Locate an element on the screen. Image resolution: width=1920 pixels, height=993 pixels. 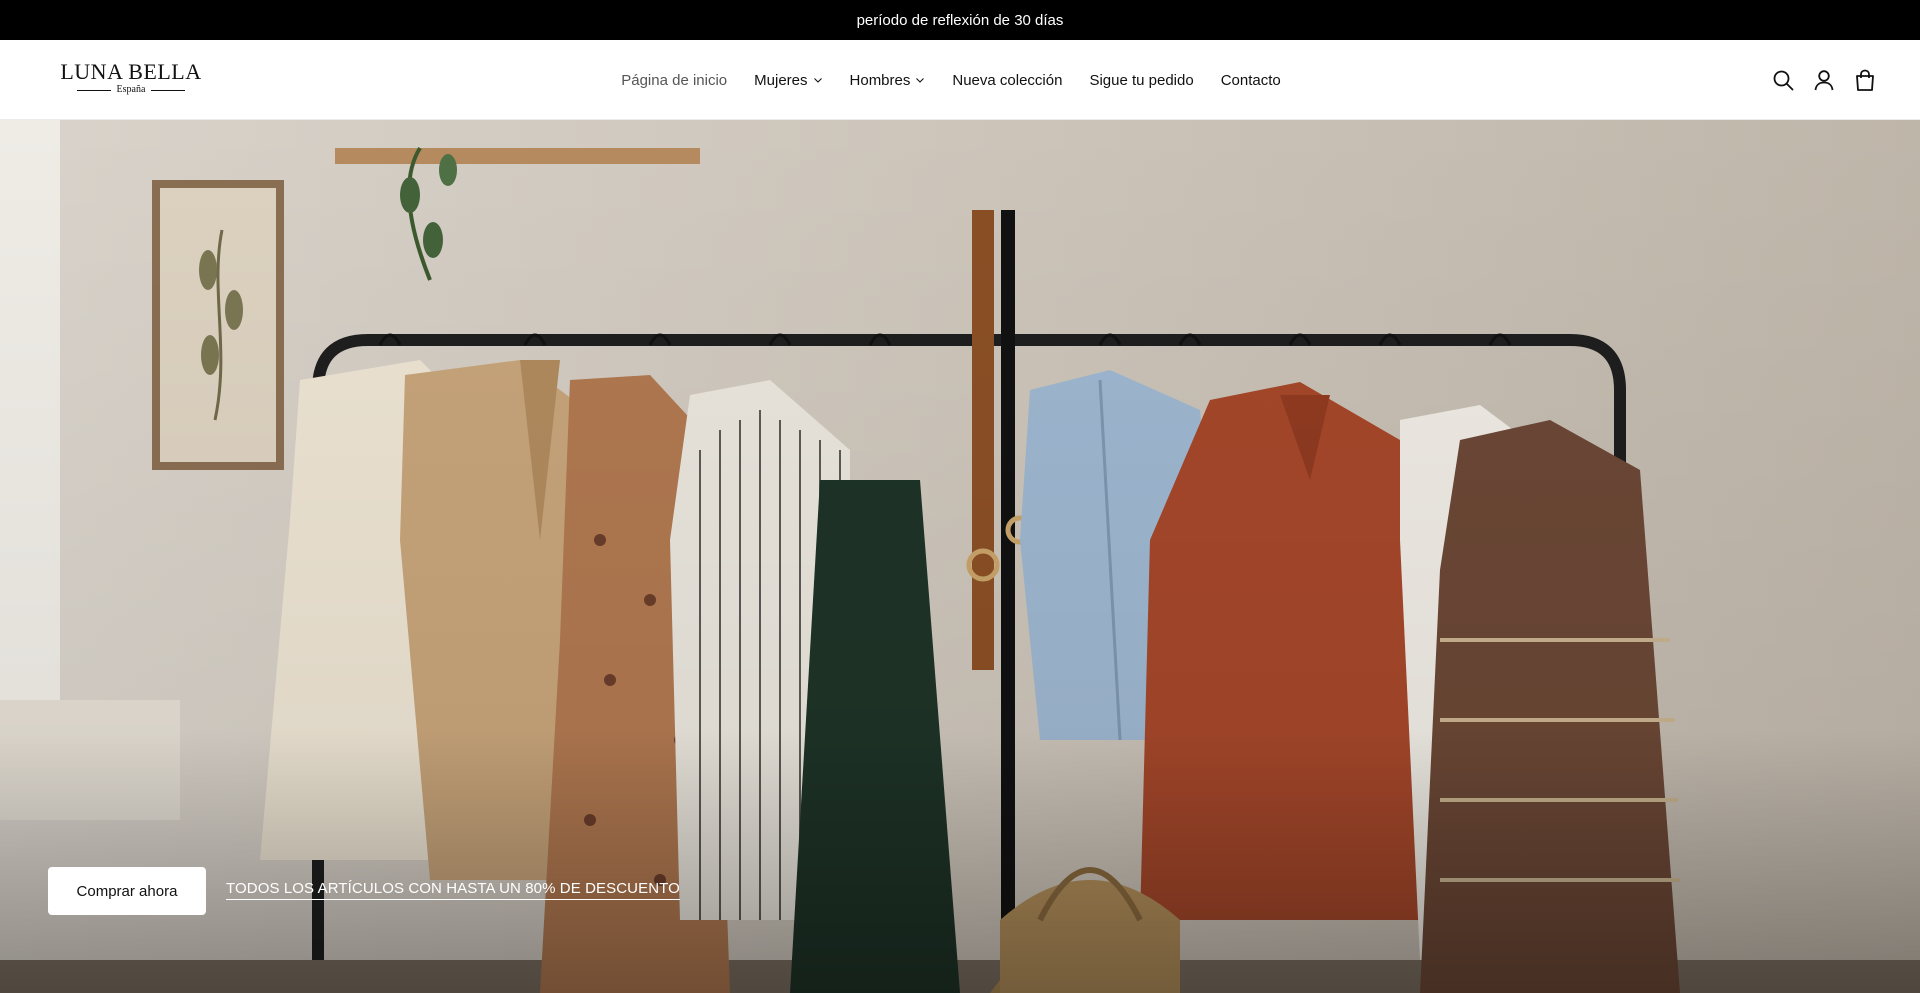
announcement-bar: período de reflexión de 30 días is located at coordinates (960, 20).